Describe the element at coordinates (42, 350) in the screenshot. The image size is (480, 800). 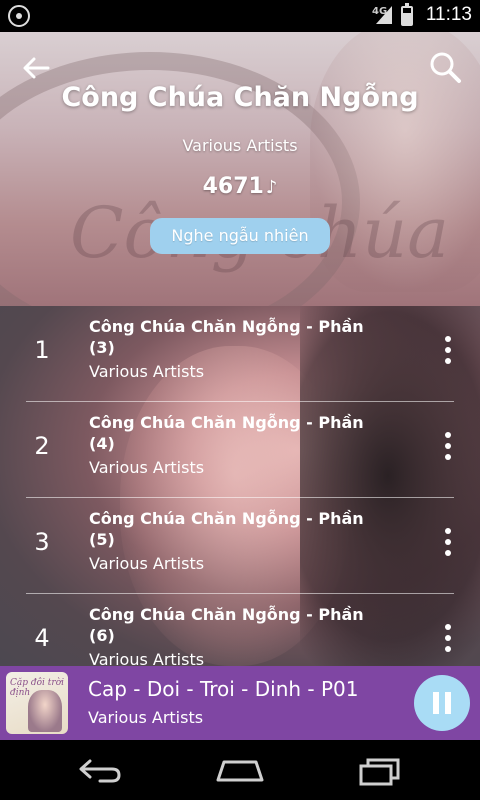
I see `track-number: 1` at that location.